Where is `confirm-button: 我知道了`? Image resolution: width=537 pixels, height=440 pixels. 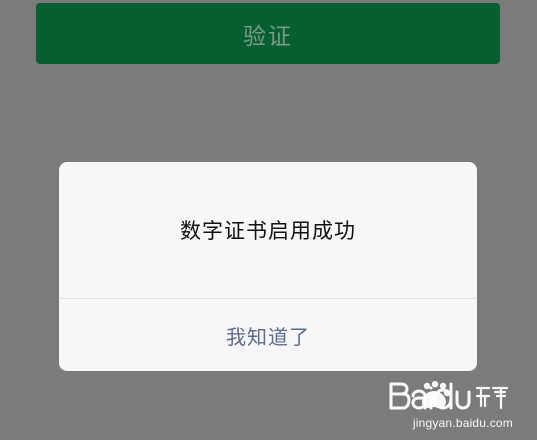
confirm-button: 我知道了 is located at coordinates (268, 335).